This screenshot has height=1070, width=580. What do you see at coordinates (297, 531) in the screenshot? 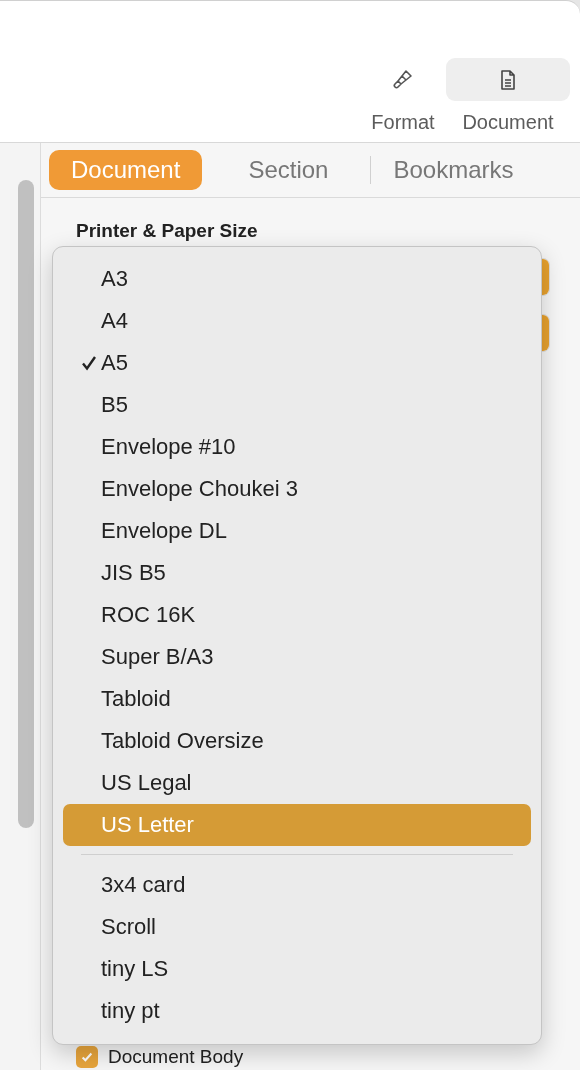
I see `menu-item: Envelope DL` at bounding box center [297, 531].